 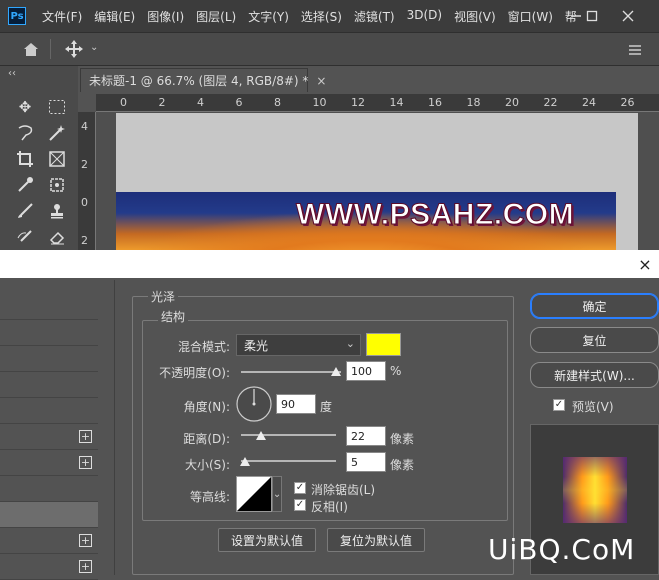 What do you see at coordinates (628, 16) in the screenshot?
I see `close-window-icon` at bounding box center [628, 16].